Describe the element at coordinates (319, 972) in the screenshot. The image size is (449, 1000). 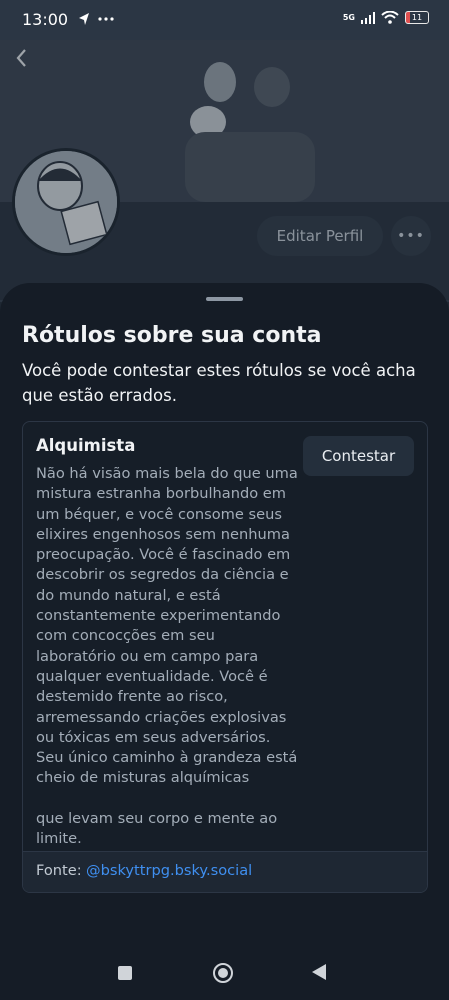
I see `back-triangle-icon` at that location.